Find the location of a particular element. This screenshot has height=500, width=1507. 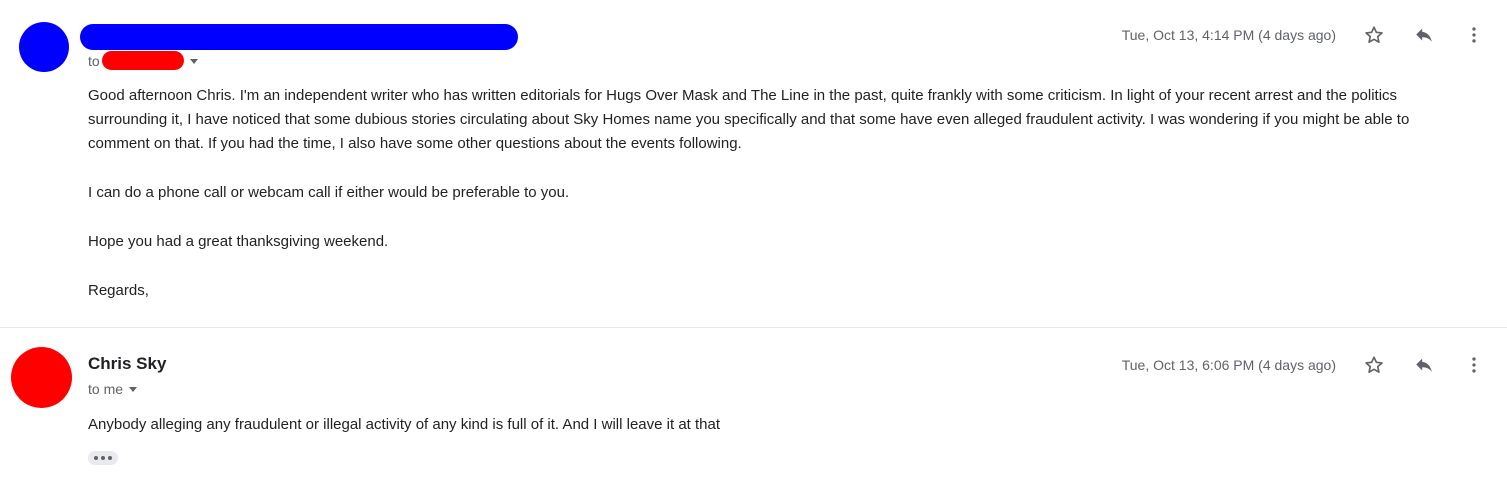

message-date: Tue, Oct 13, 6:06 PM (4 days ago) is located at coordinates (1228, 365).